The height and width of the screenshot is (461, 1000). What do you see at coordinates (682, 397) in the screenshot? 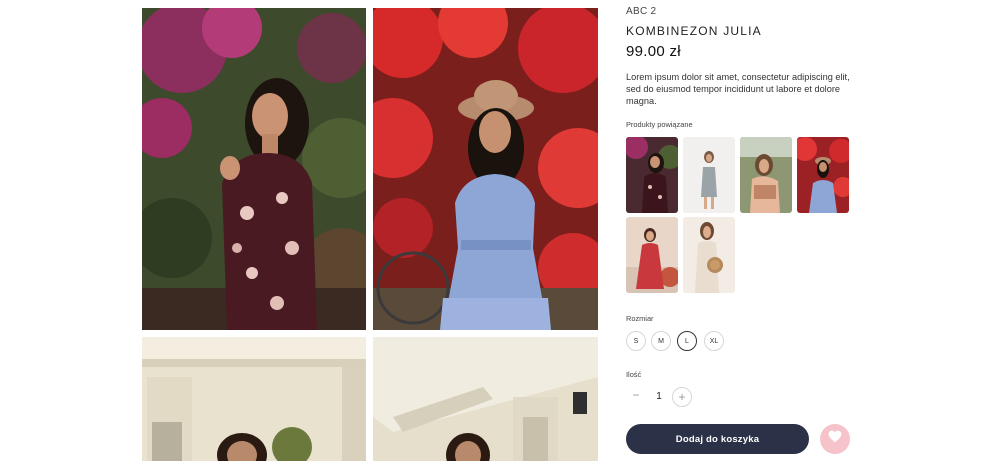
I see `quantity-increase-button: +` at bounding box center [682, 397].